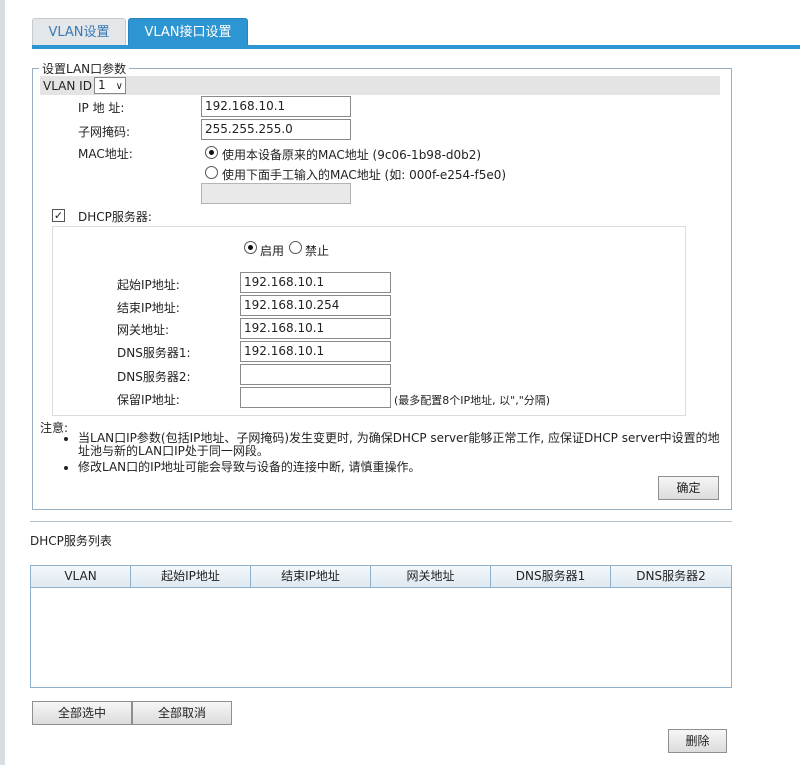  I want to click on dhcp-service-table: VLAN 起始IP地址 结束IP地址 网关地址 DNS服务器1 DNS服务器2, so click(381, 626).